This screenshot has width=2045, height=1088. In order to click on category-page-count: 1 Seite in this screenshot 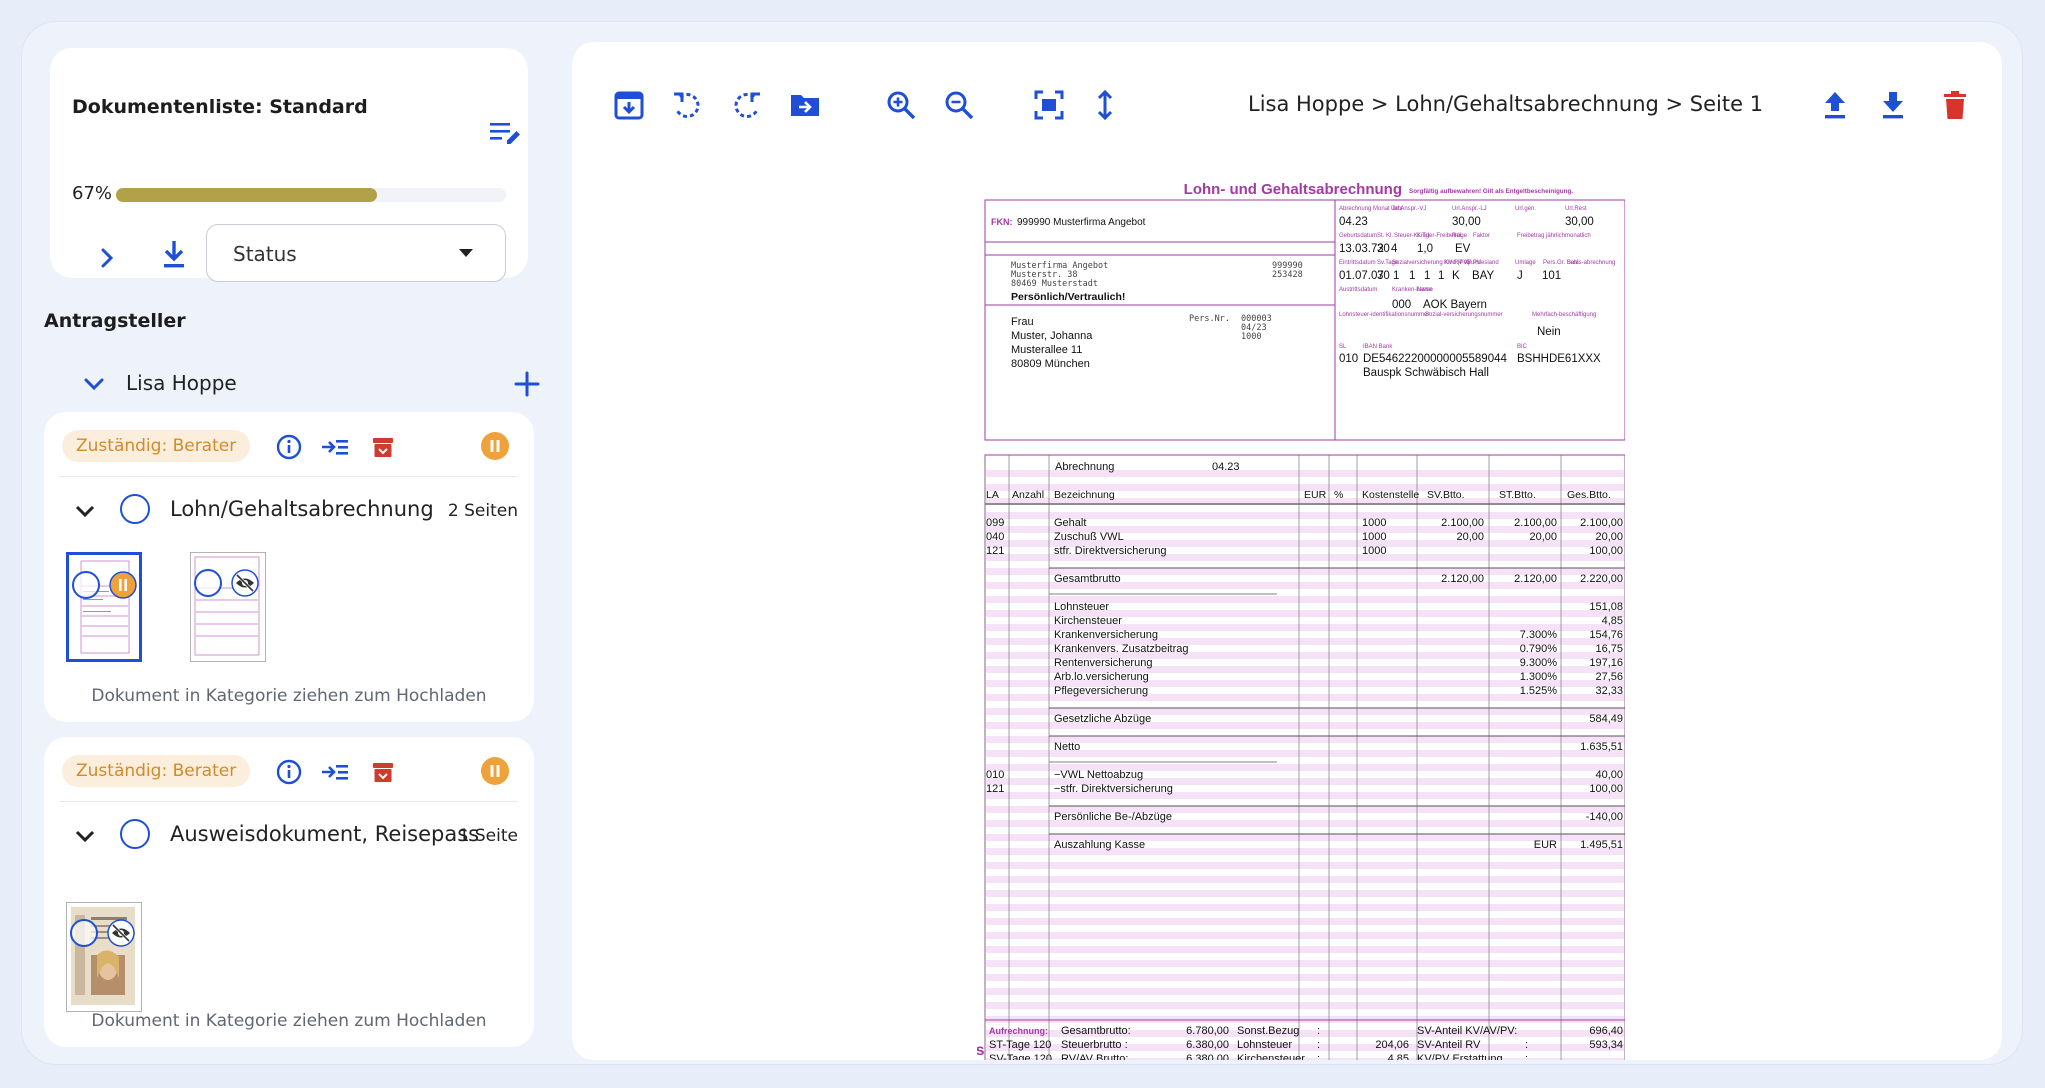, I will do `click(488, 836)`.